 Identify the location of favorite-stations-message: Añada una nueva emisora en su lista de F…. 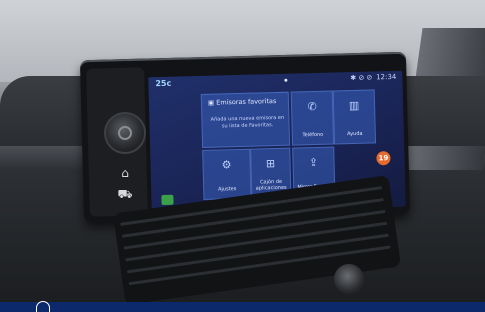
(247, 122).